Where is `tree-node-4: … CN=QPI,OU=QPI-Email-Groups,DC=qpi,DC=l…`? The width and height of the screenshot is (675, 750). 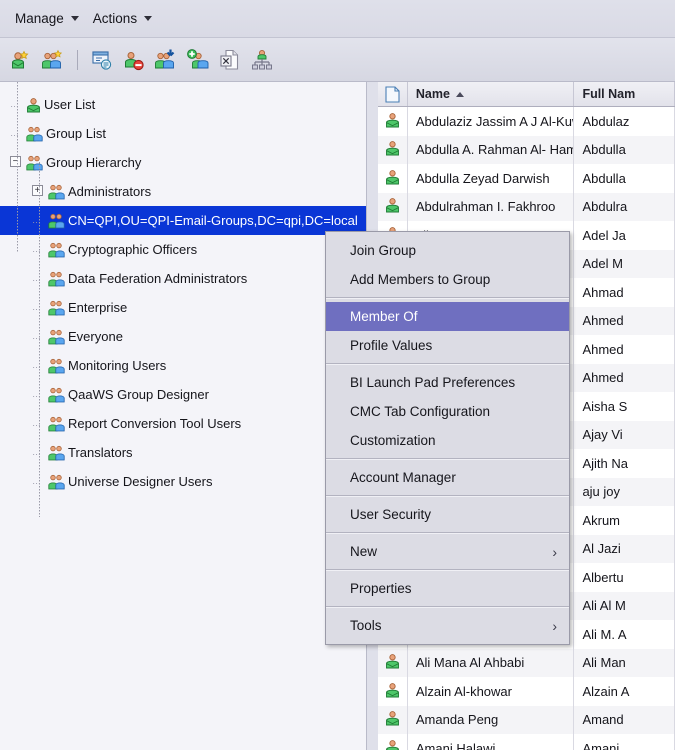
tree-node-4: … CN=QPI,OU=QPI-Email-Groups,DC=qpi,DC=l… is located at coordinates (183, 220).